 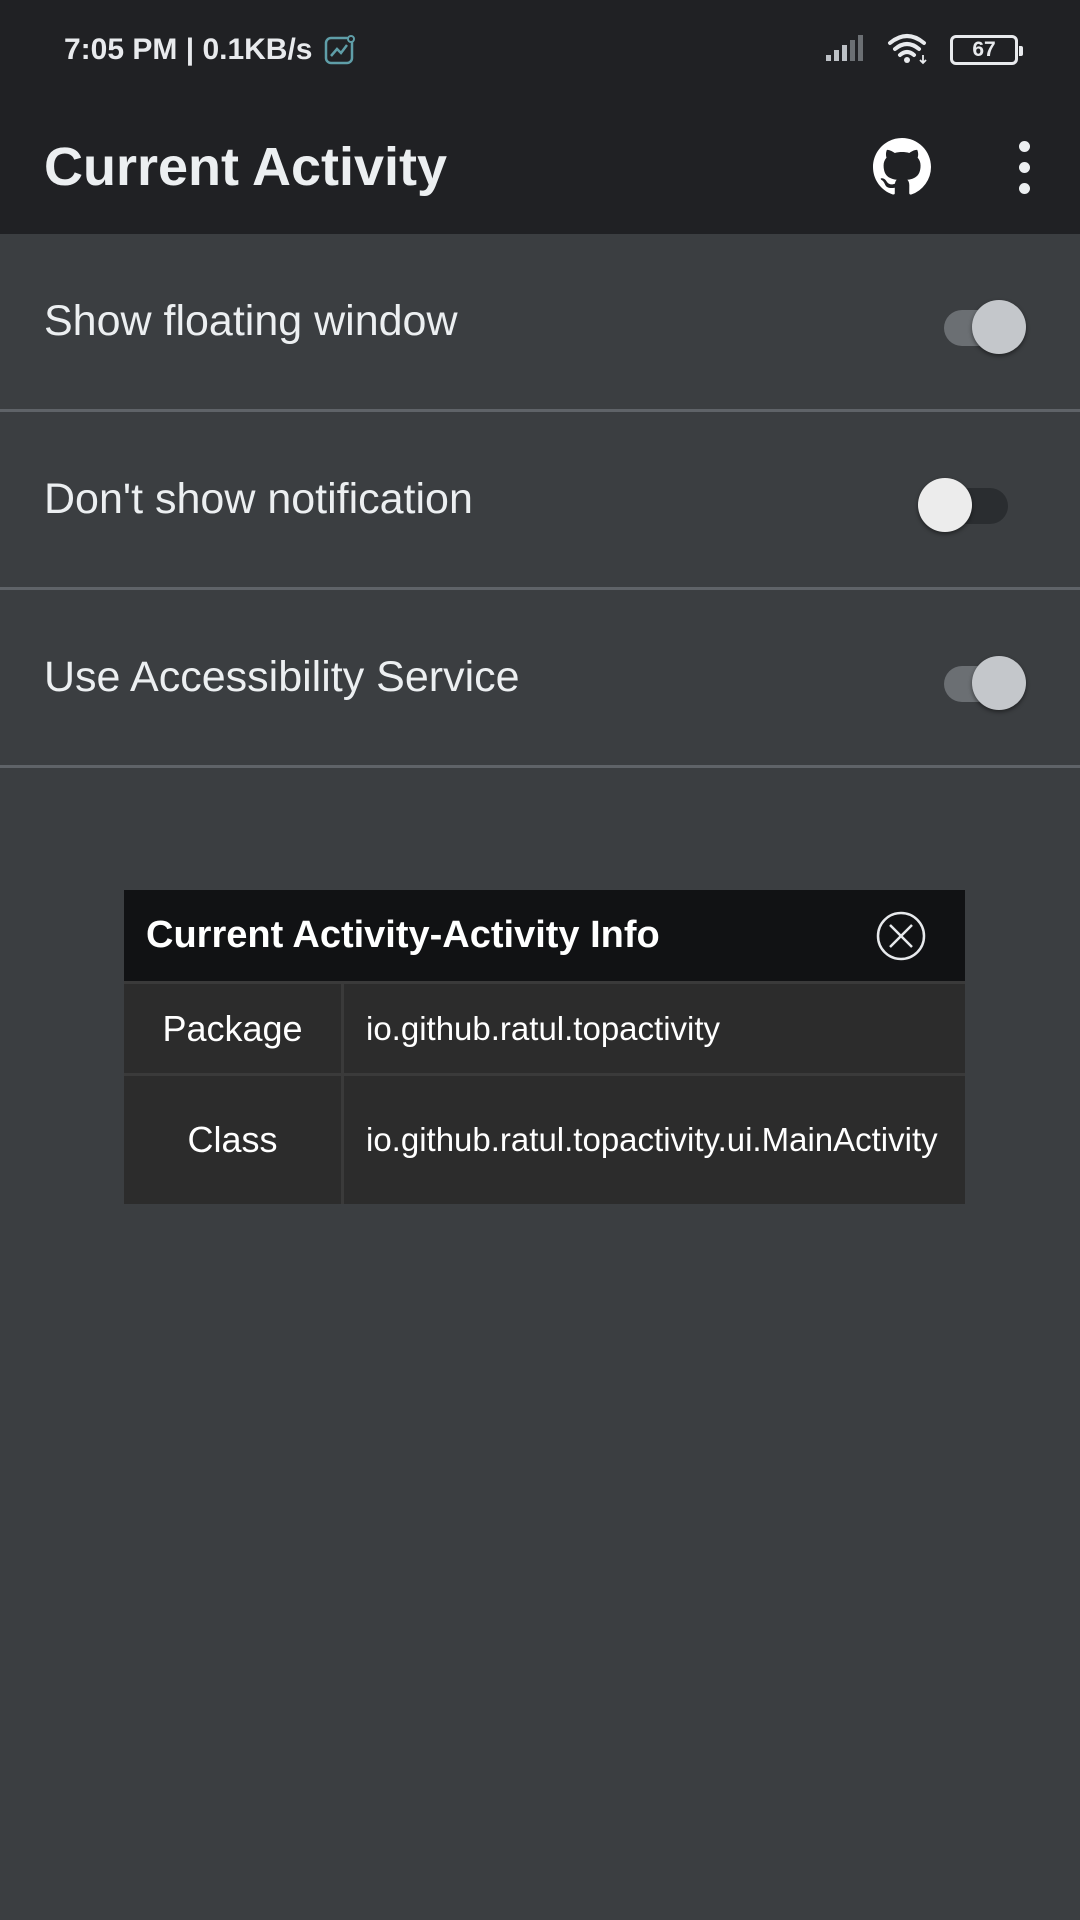 What do you see at coordinates (540, 679) in the screenshot?
I see `setting-use-accessibility-service: Use Accessibility Service` at bounding box center [540, 679].